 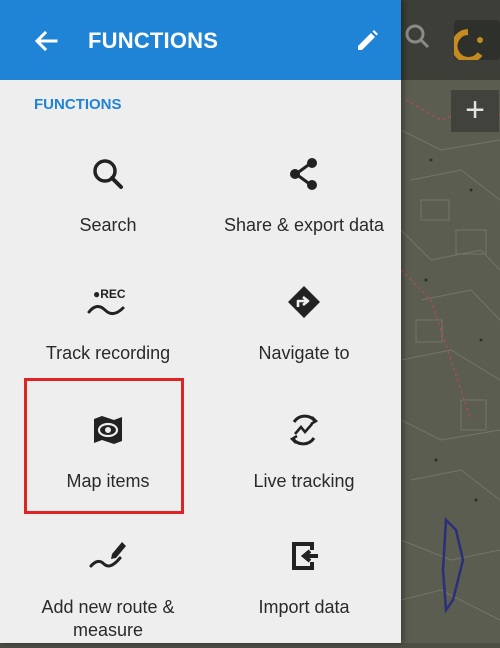 I want to click on map-layer-button, so click(x=475, y=41).